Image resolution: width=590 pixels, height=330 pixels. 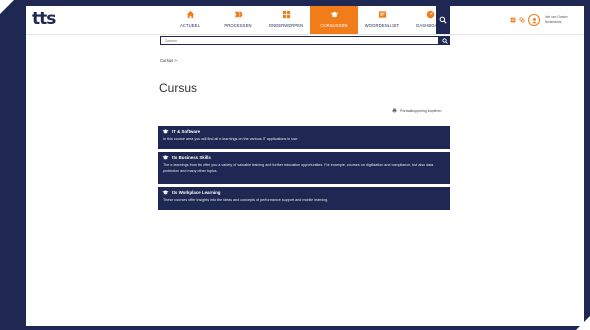 What do you see at coordinates (190, 14) in the screenshot?
I see `home-icon` at bounding box center [190, 14].